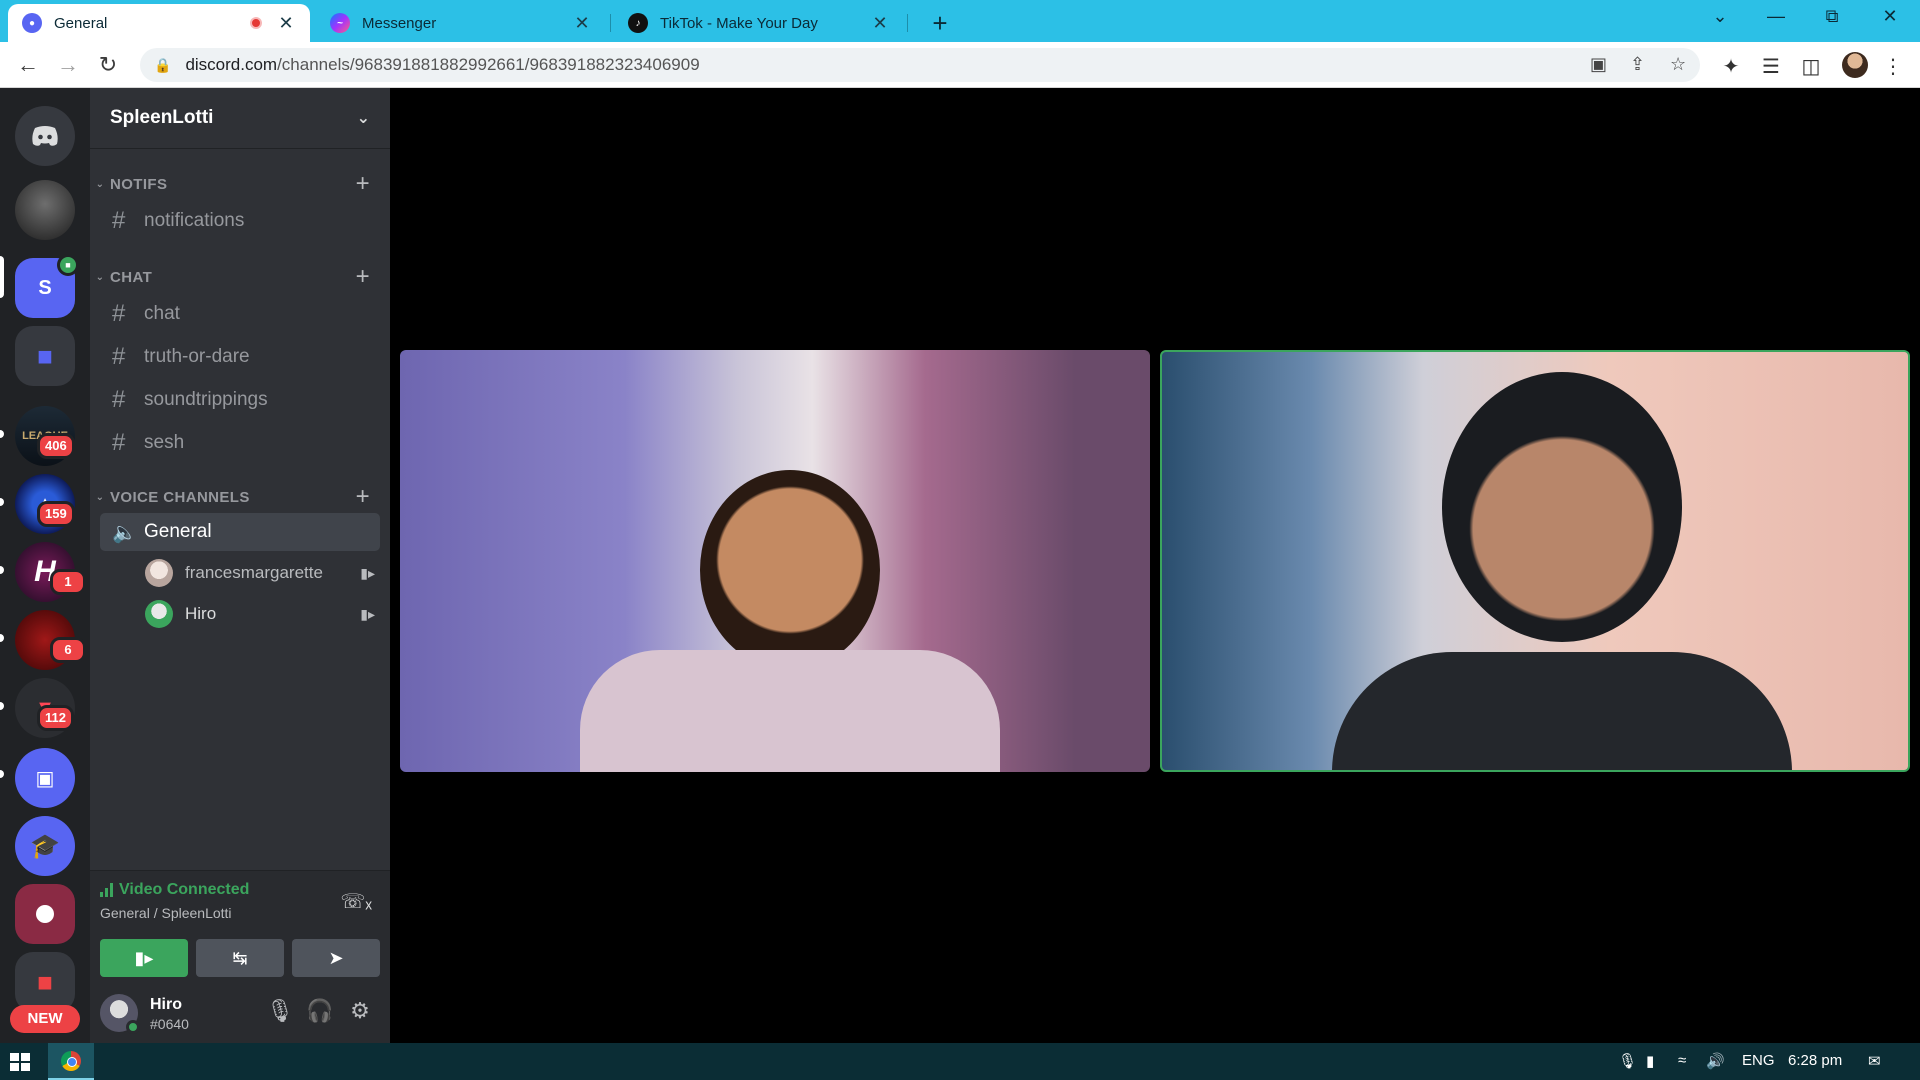 Image resolution: width=1920 pixels, height=1080 pixels. What do you see at coordinates (461, 23) in the screenshot?
I see `tab-messenger: ~ Messenger ✕` at bounding box center [461, 23].